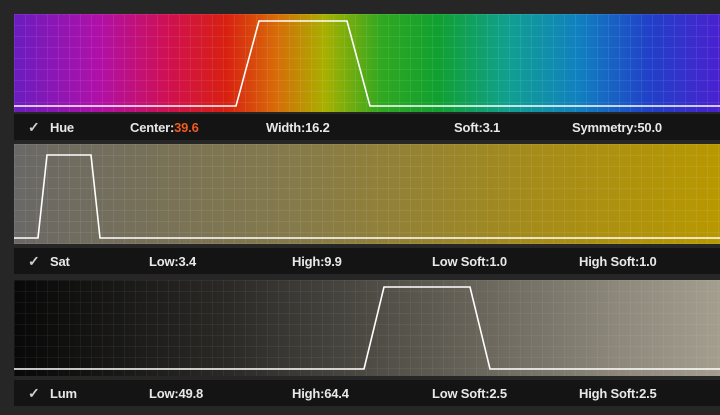  What do you see at coordinates (605, 127) in the screenshot?
I see `hue-symmetry-label: Symmetry:` at bounding box center [605, 127].